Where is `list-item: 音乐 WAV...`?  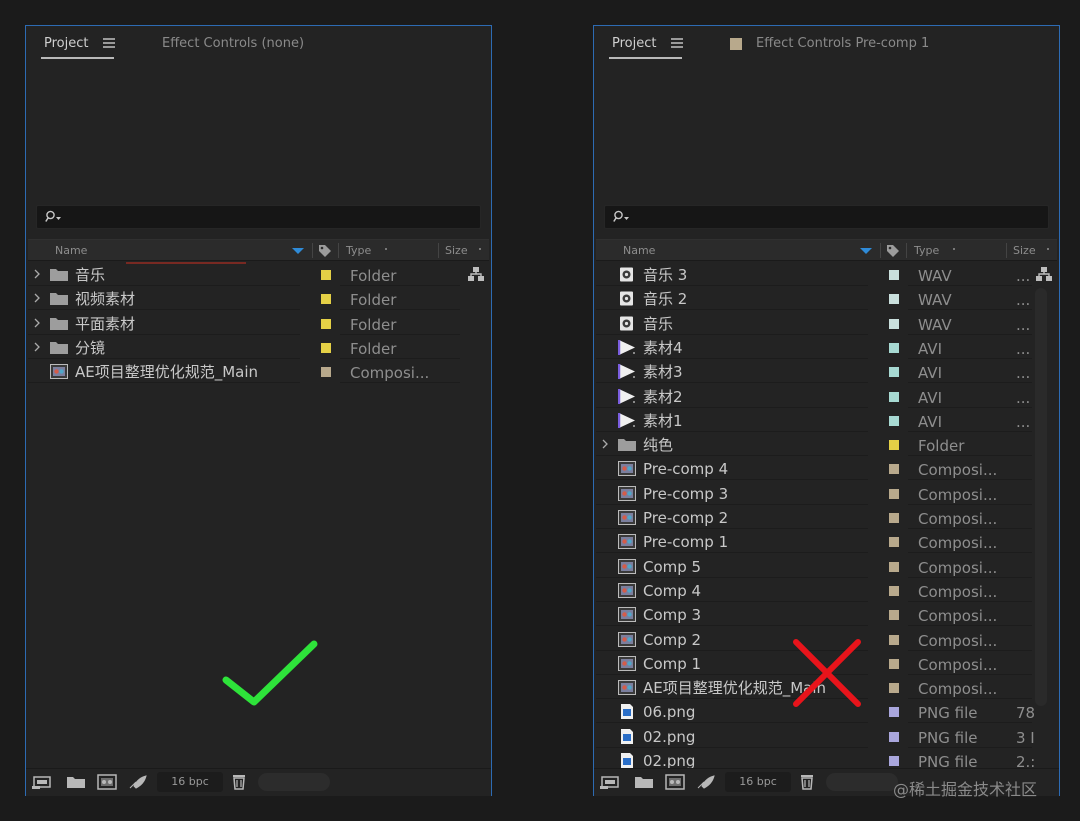
list-item: 音乐 WAV... is located at coordinates (826, 324).